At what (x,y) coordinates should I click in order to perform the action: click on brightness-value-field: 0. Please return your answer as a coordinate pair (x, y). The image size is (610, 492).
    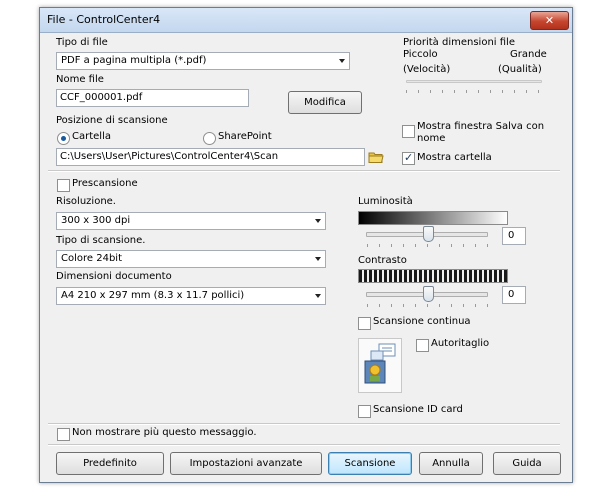
    Looking at the image, I should click on (514, 236).